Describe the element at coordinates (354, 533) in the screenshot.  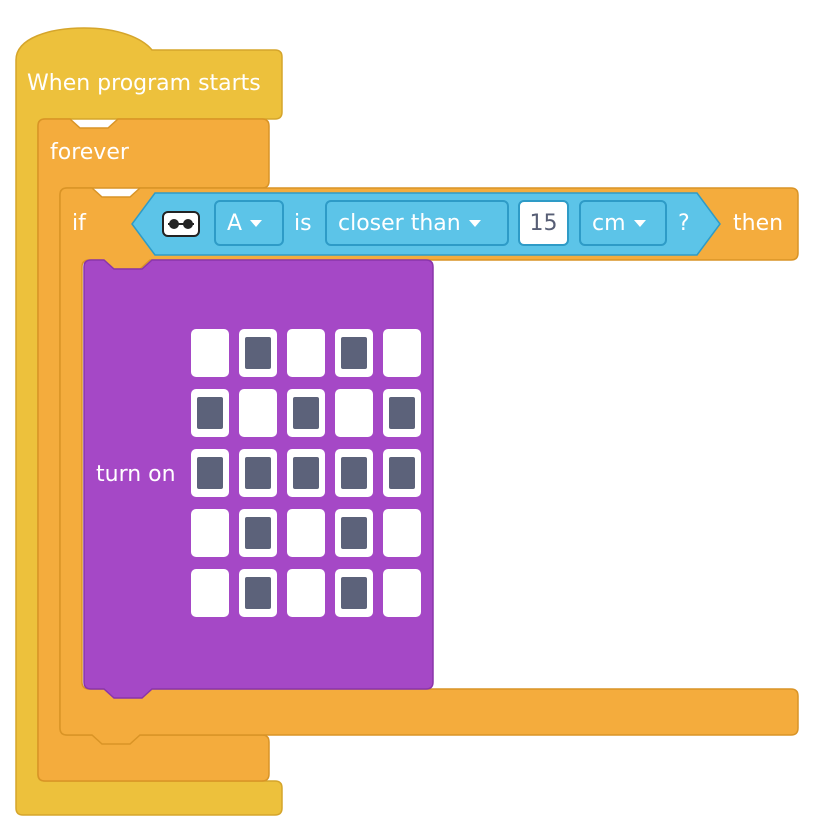
I see `matrix-pixel-r4-c4` at that location.